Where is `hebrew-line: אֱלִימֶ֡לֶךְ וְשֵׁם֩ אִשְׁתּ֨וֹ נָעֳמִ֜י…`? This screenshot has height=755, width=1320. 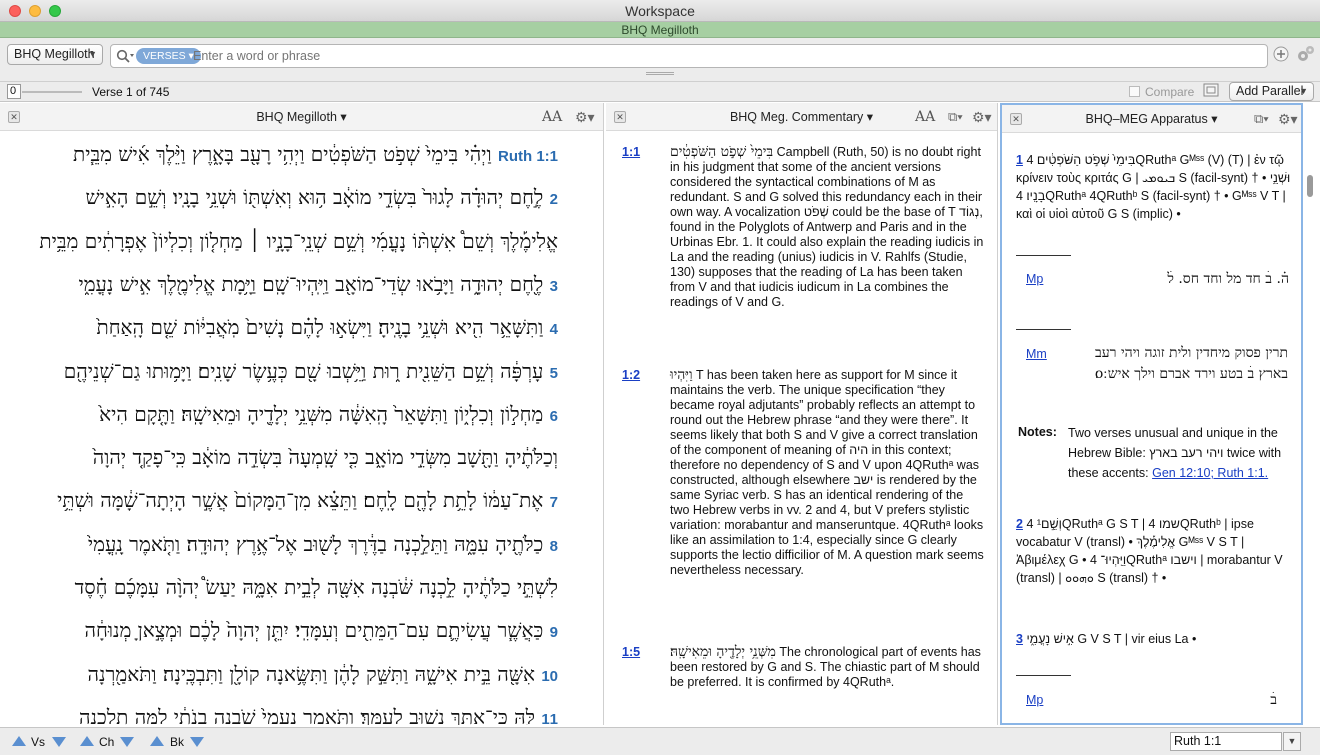 hebrew-line: אֱלִימֶ֡לֶךְ וְשֵׁם֩ אִשְׁתּ֨וֹ נָעֳמִ֜י… is located at coordinates (299, 247).